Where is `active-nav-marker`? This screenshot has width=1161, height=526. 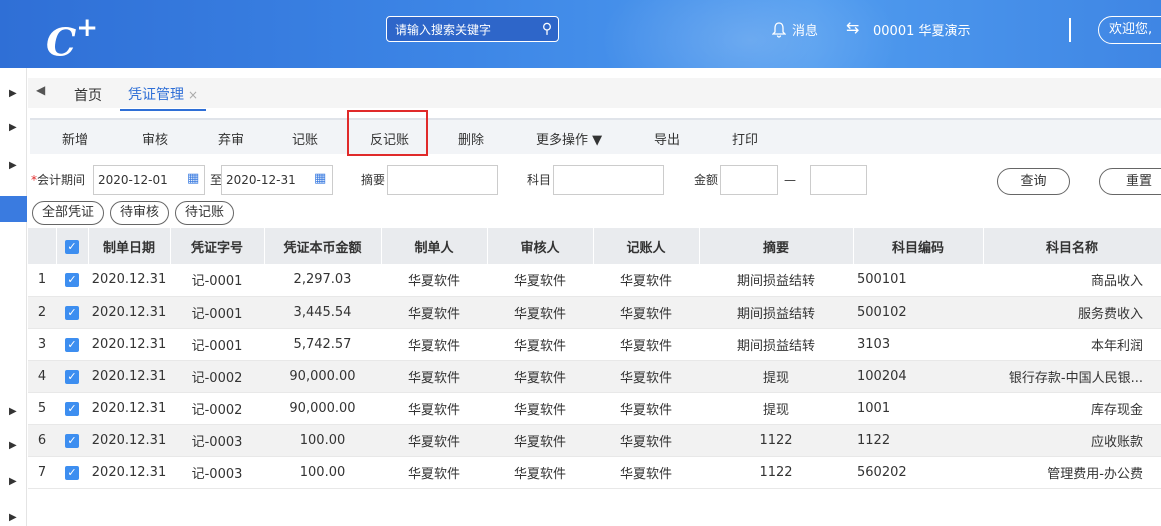 active-nav-marker is located at coordinates (13, 209).